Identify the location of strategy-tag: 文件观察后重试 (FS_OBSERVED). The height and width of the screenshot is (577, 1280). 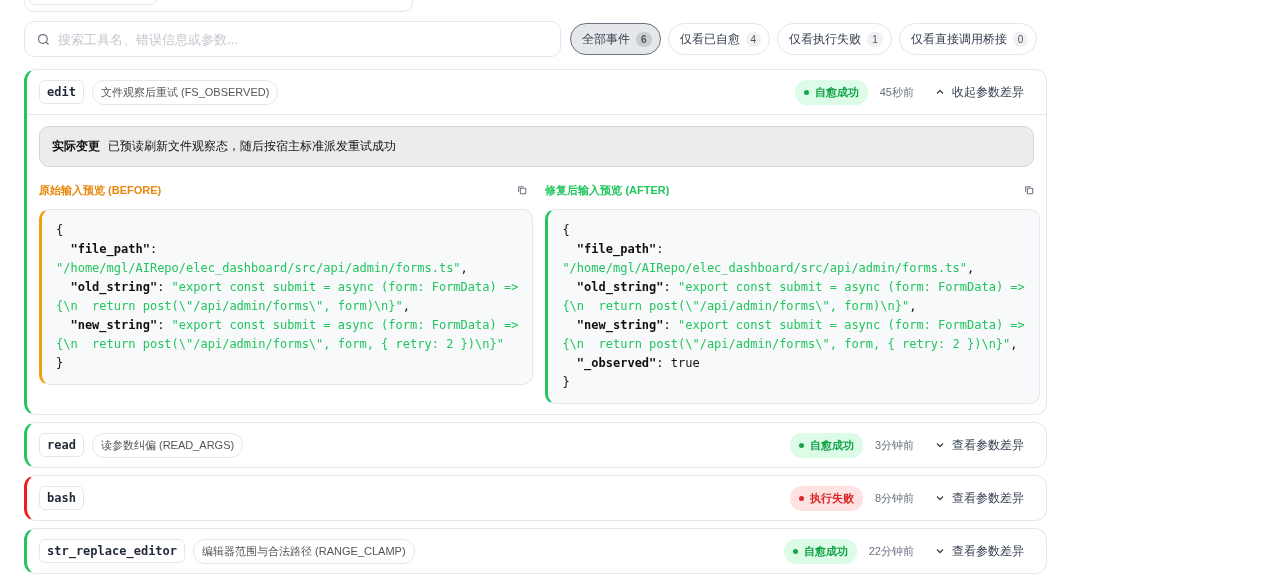
(185, 92).